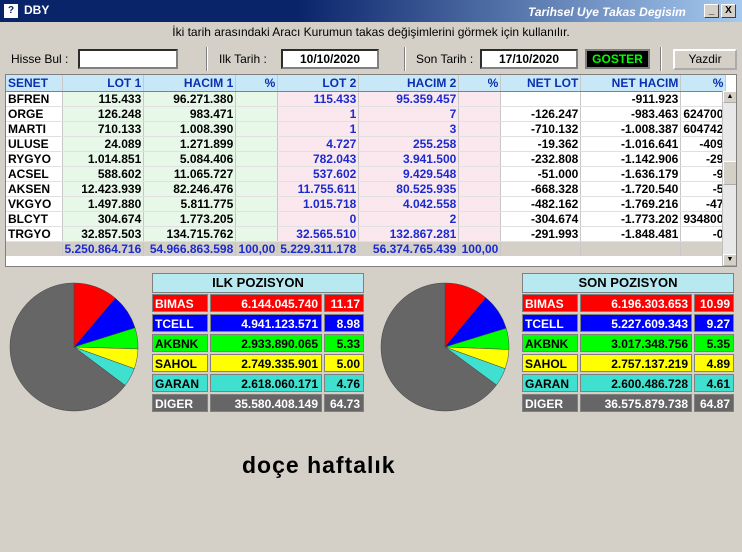  I want to click on cell-net-hacim: -1.142.906, so click(631, 159).